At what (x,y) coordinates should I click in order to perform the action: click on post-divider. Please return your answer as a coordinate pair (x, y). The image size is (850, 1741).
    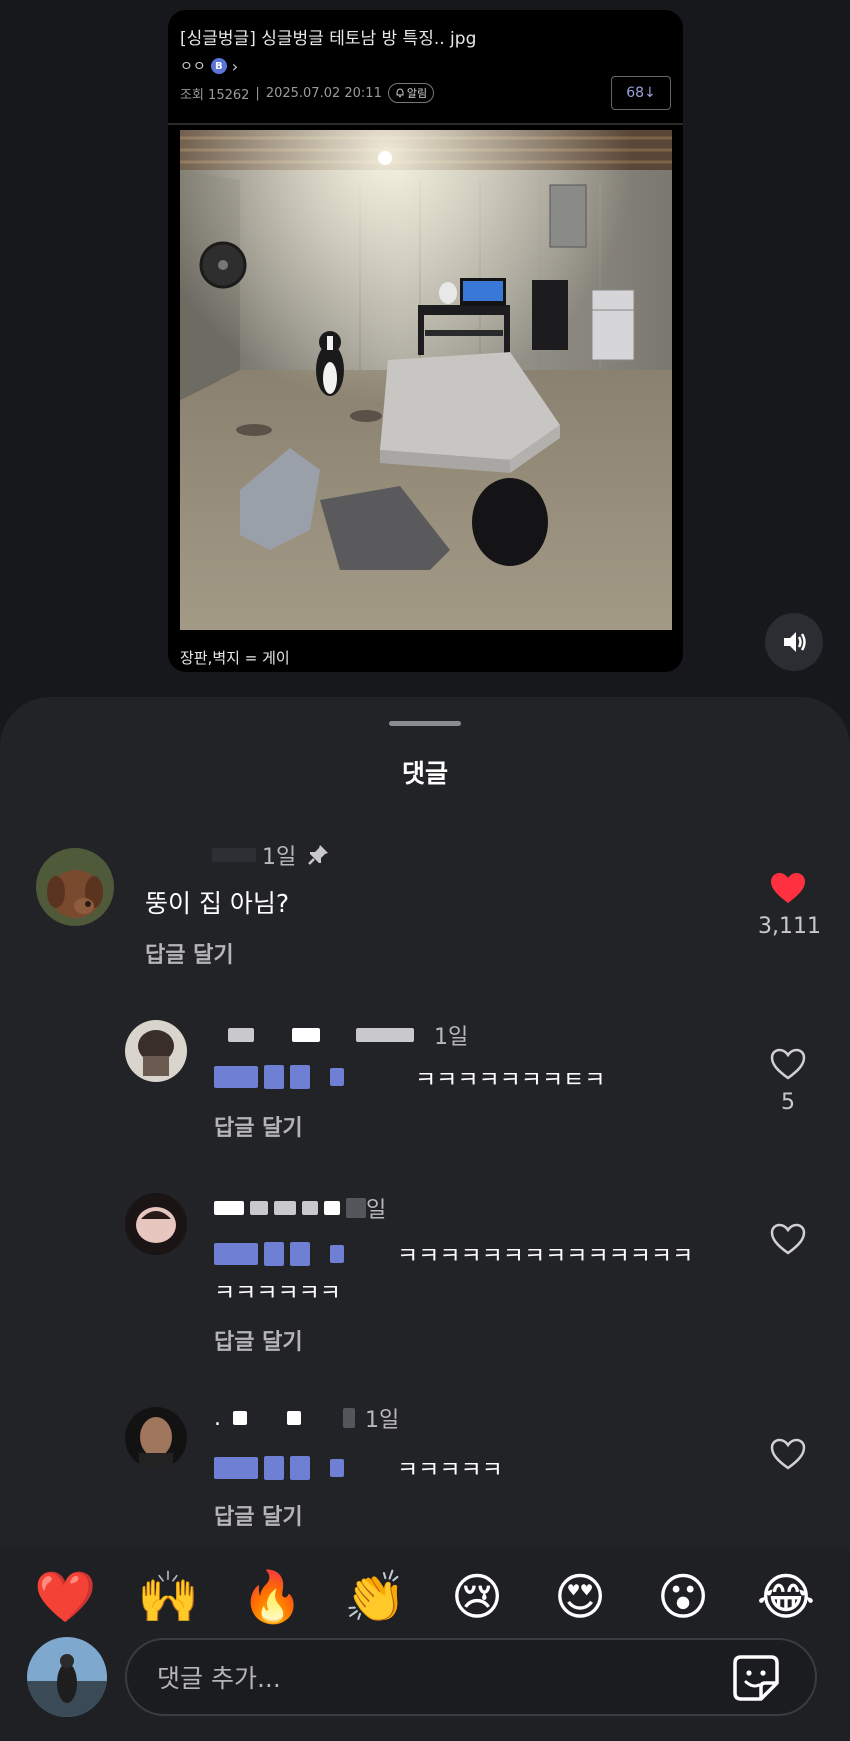
    Looking at the image, I should click on (425, 124).